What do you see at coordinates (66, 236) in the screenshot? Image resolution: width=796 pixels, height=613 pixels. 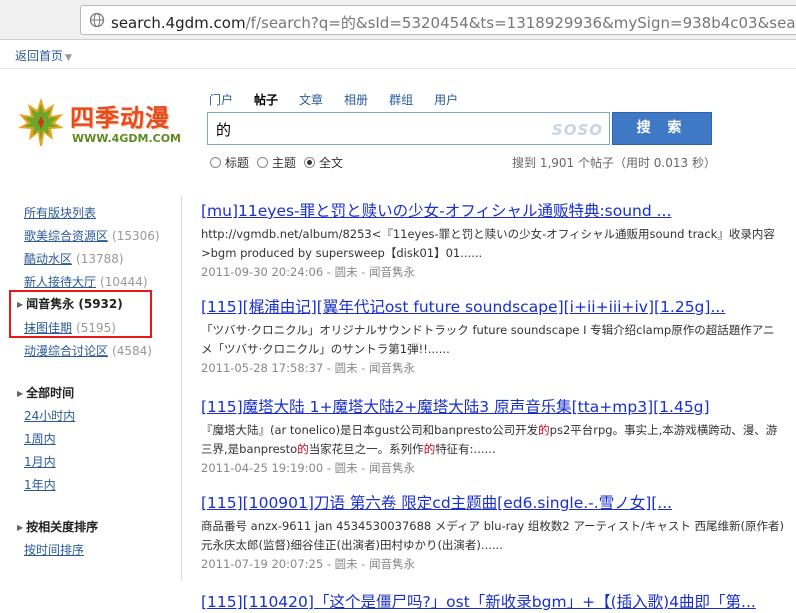 I see `sidebar-forum-label: 歌美综合资源区` at bounding box center [66, 236].